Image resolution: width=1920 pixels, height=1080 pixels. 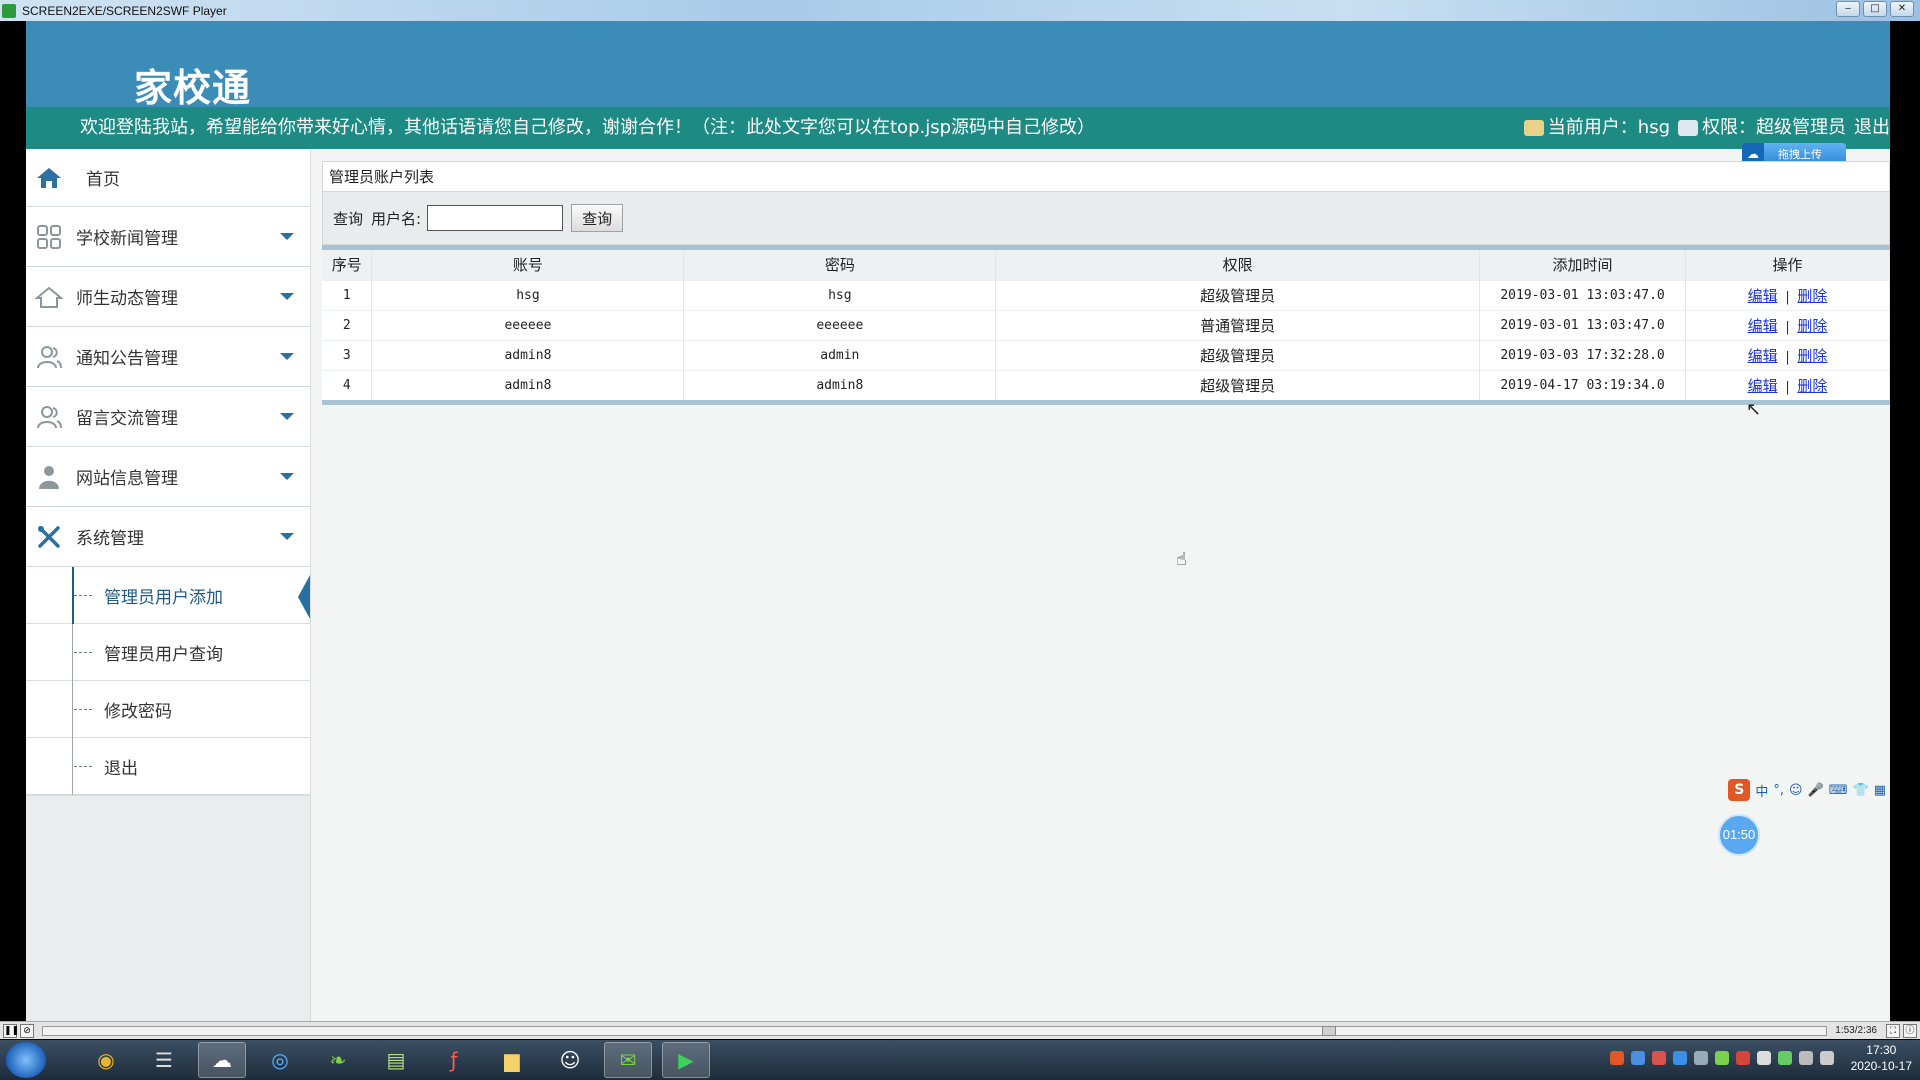 What do you see at coordinates (1805, 1058) in the screenshot?
I see `volume-icon` at bounding box center [1805, 1058].